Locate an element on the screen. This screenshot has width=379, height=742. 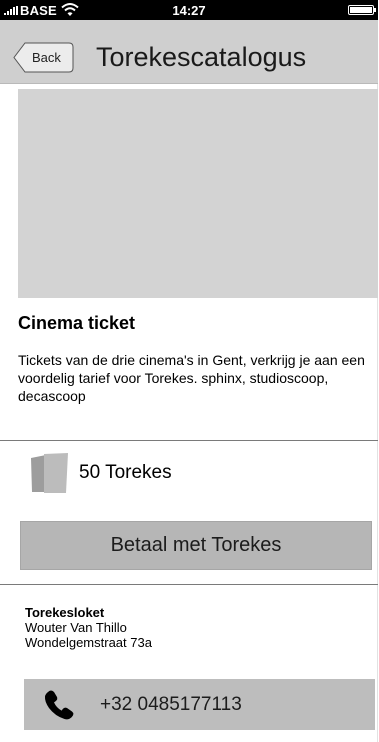
page-title: Torekescatalogus is located at coordinates (201, 57).